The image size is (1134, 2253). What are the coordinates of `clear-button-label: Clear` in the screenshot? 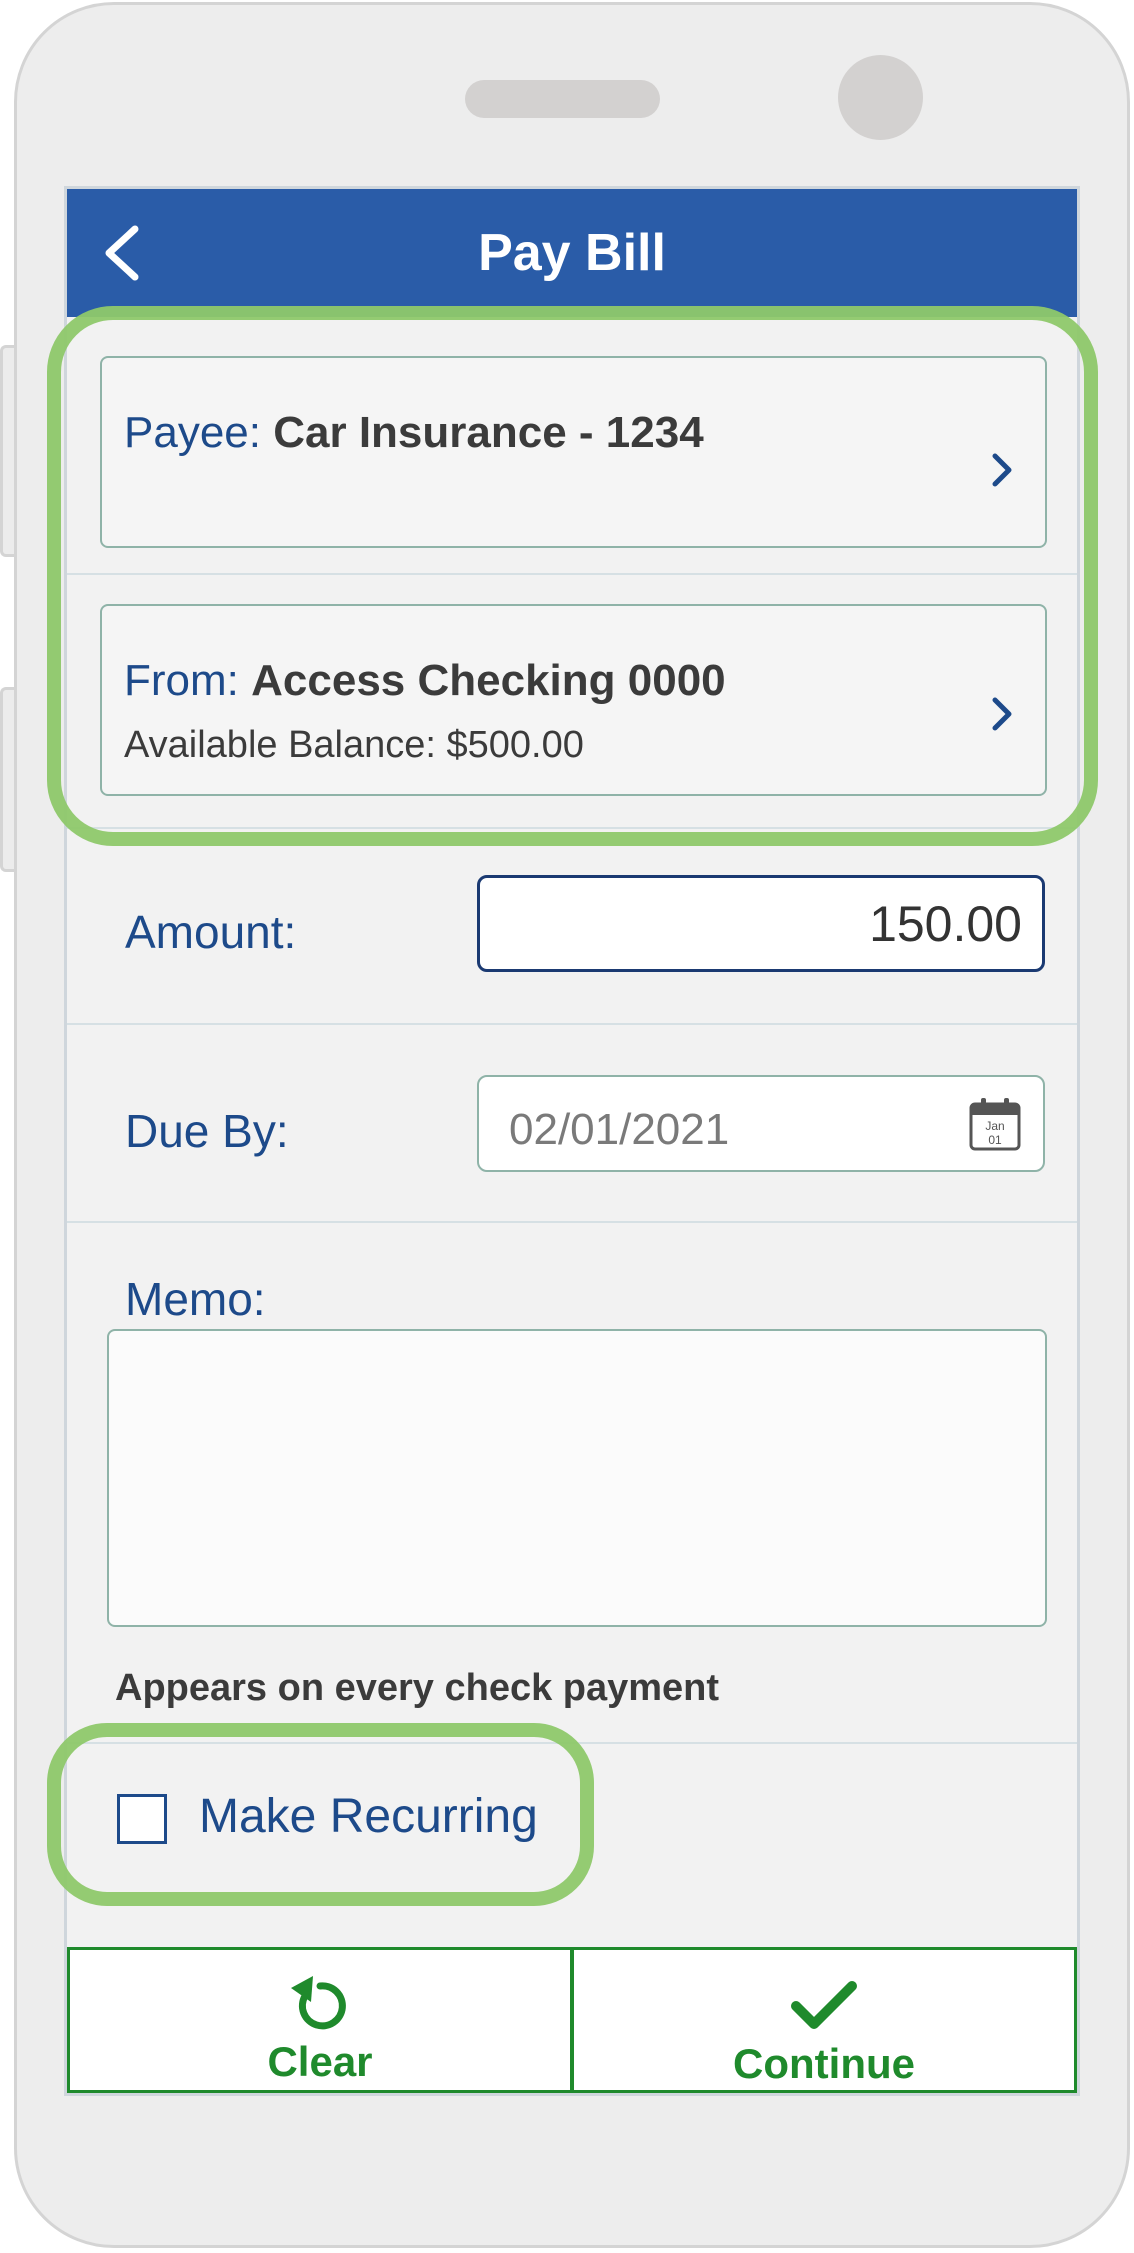 It's located at (320, 2061).